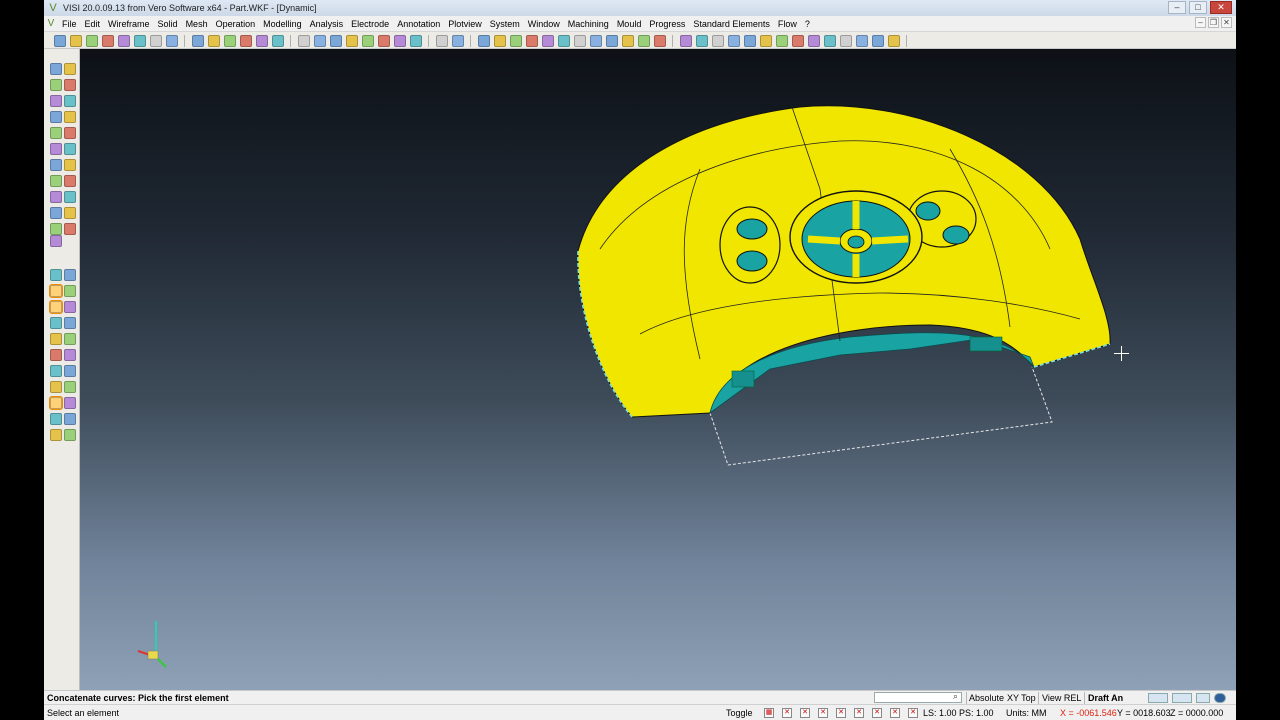 The image size is (1280, 720). Describe the element at coordinates (1021, 698) in the screenshot. I see `view-plane: XY Top` at that location.